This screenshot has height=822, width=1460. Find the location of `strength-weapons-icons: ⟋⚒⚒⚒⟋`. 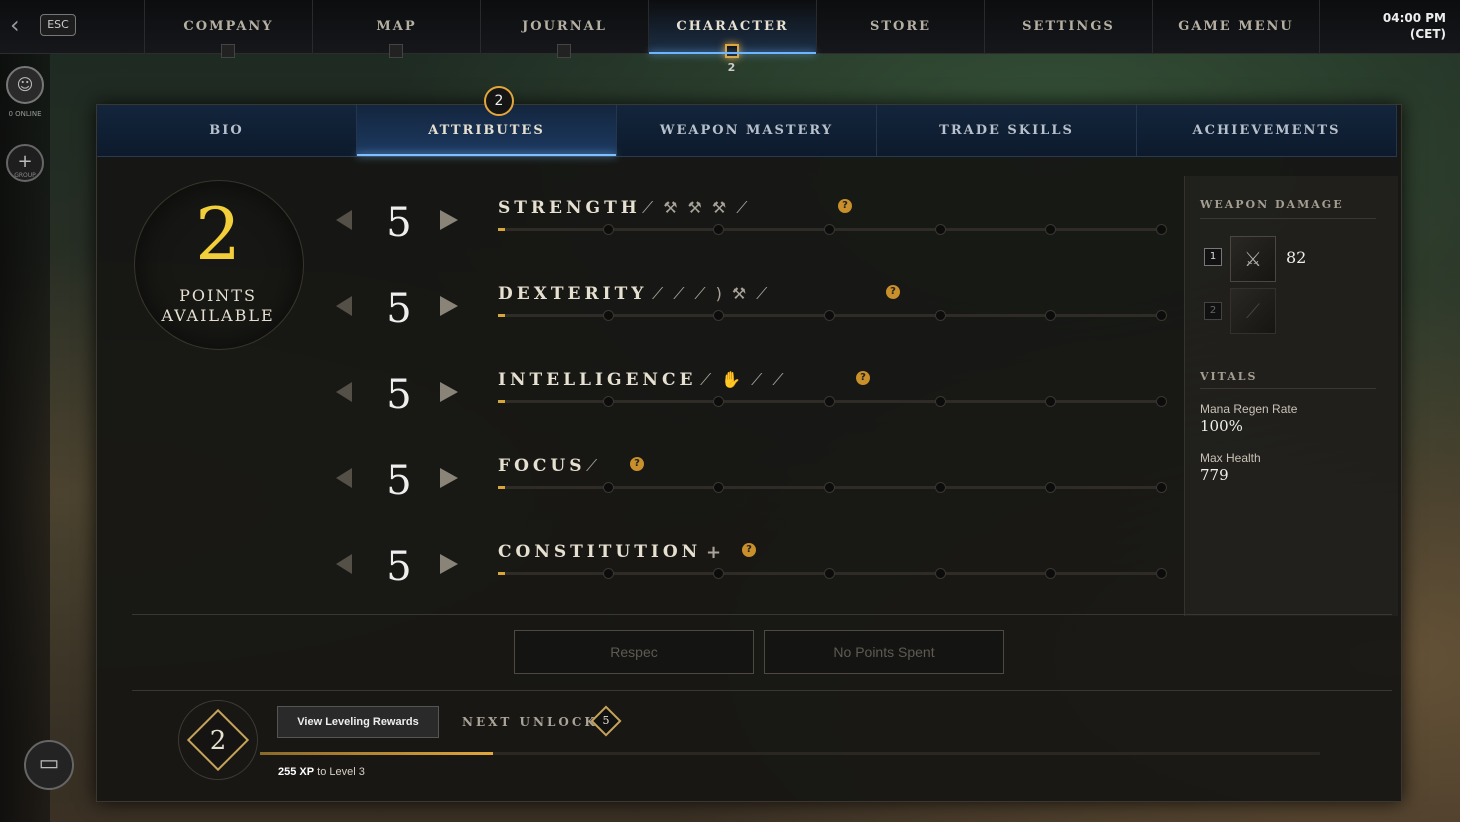

strength-weapons-icons: ⟋⚒⚒⚒⟋ is located at coordinates (700, 207).